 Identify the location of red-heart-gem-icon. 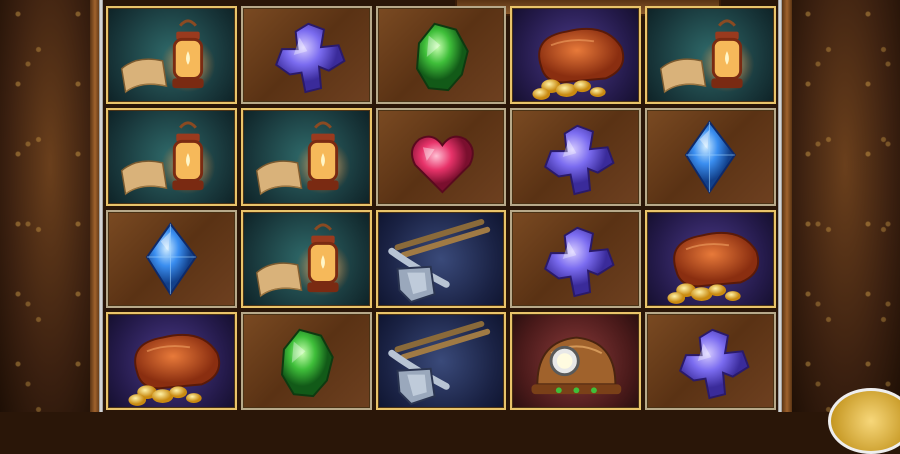
(442, 164).